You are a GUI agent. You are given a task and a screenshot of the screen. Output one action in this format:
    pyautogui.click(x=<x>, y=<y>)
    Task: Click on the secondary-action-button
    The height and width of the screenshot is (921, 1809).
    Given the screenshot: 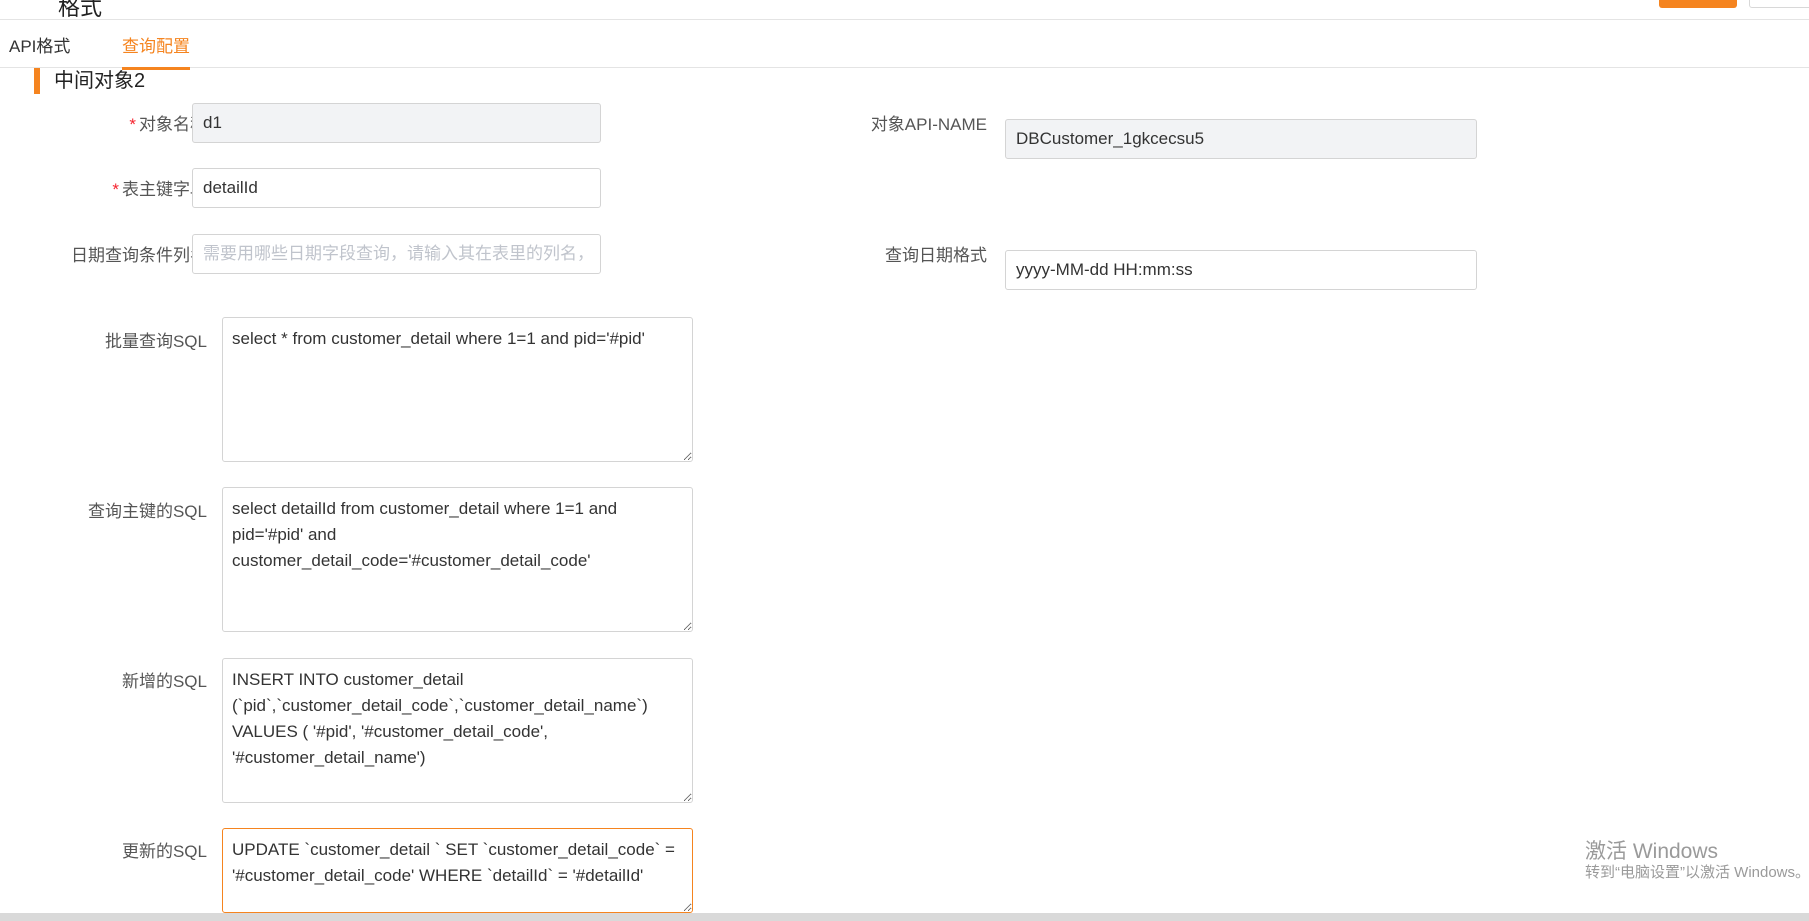 What is the action you would take?
    pyautogui.click(x=1779, y=4)
    